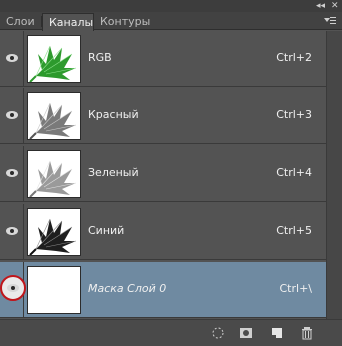  What do you see at coordinates (296, 288) in the screenshot?
I see `channel-shortcut: Ctrl+\` at bounding box center [296, 288].